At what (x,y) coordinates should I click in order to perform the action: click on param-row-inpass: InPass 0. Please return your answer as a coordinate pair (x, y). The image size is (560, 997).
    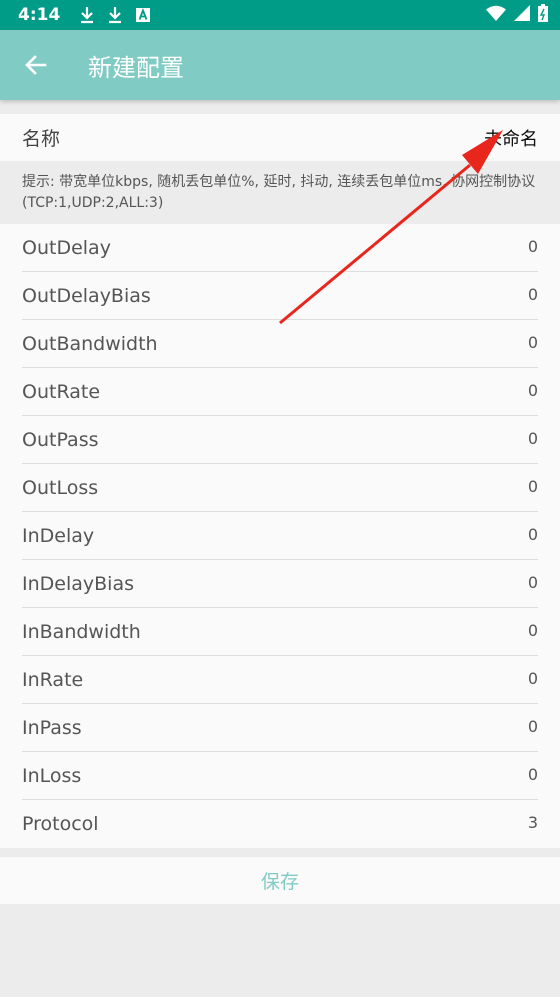
    Looking at the image, I should click on (280, 728).